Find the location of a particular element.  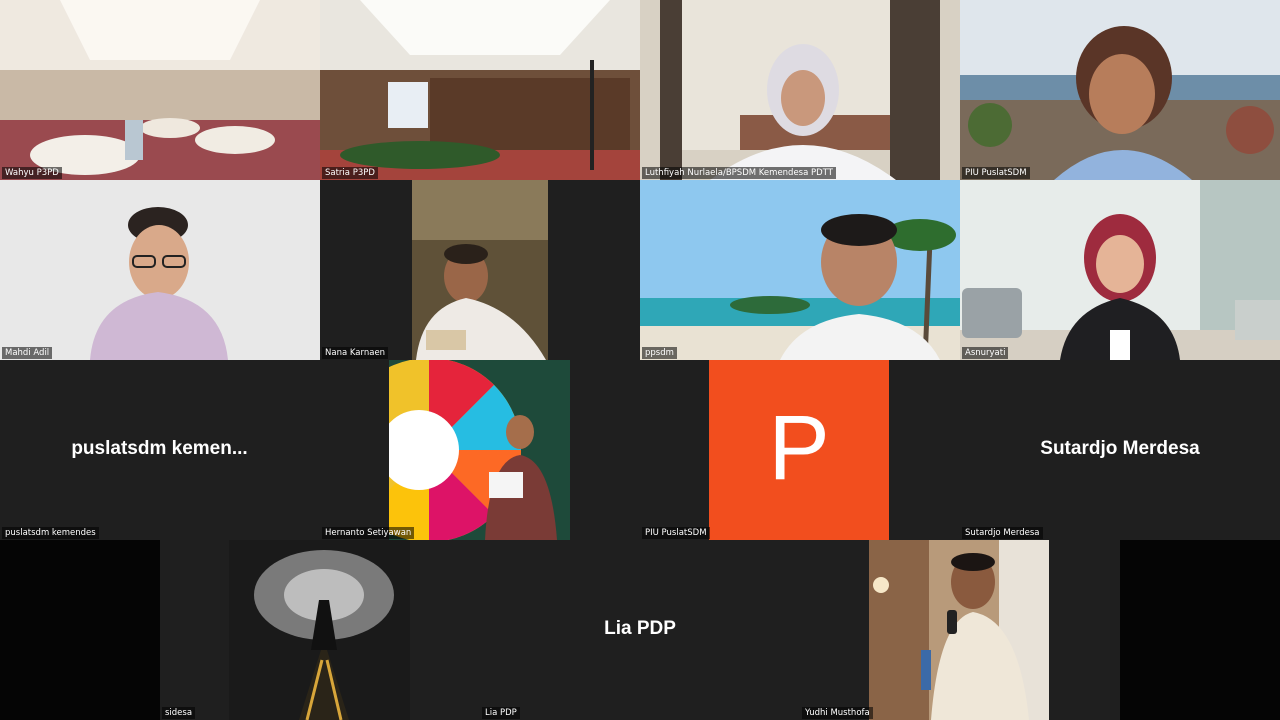

participant-name: ppsdm is located at coordinates (659, 353).